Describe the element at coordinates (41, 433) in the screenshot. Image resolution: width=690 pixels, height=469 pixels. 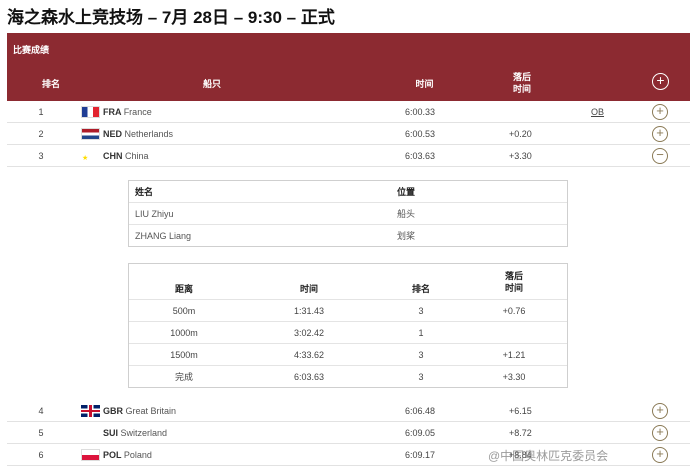
I see `row-rank: 5` at that location.